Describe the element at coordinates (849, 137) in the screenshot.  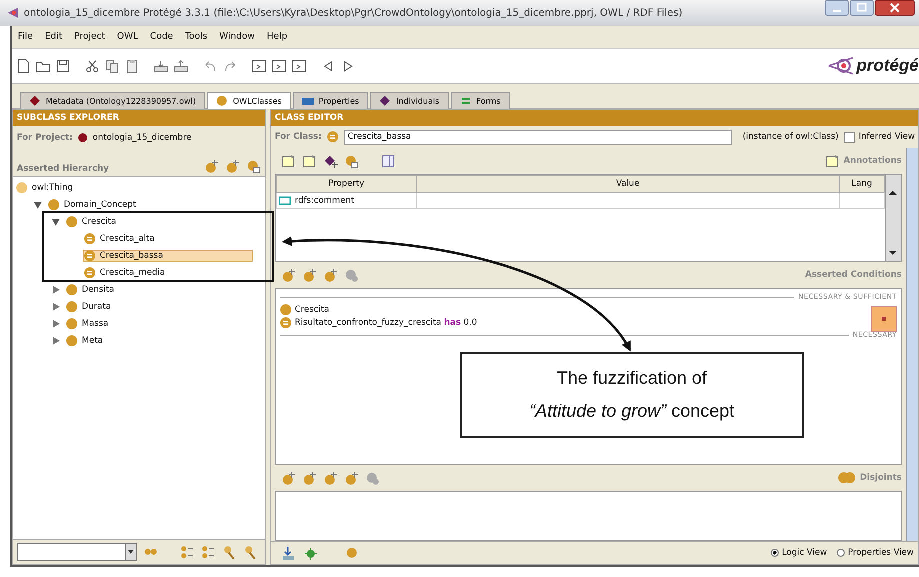
I see `inferred-view-checkbox` at that location.